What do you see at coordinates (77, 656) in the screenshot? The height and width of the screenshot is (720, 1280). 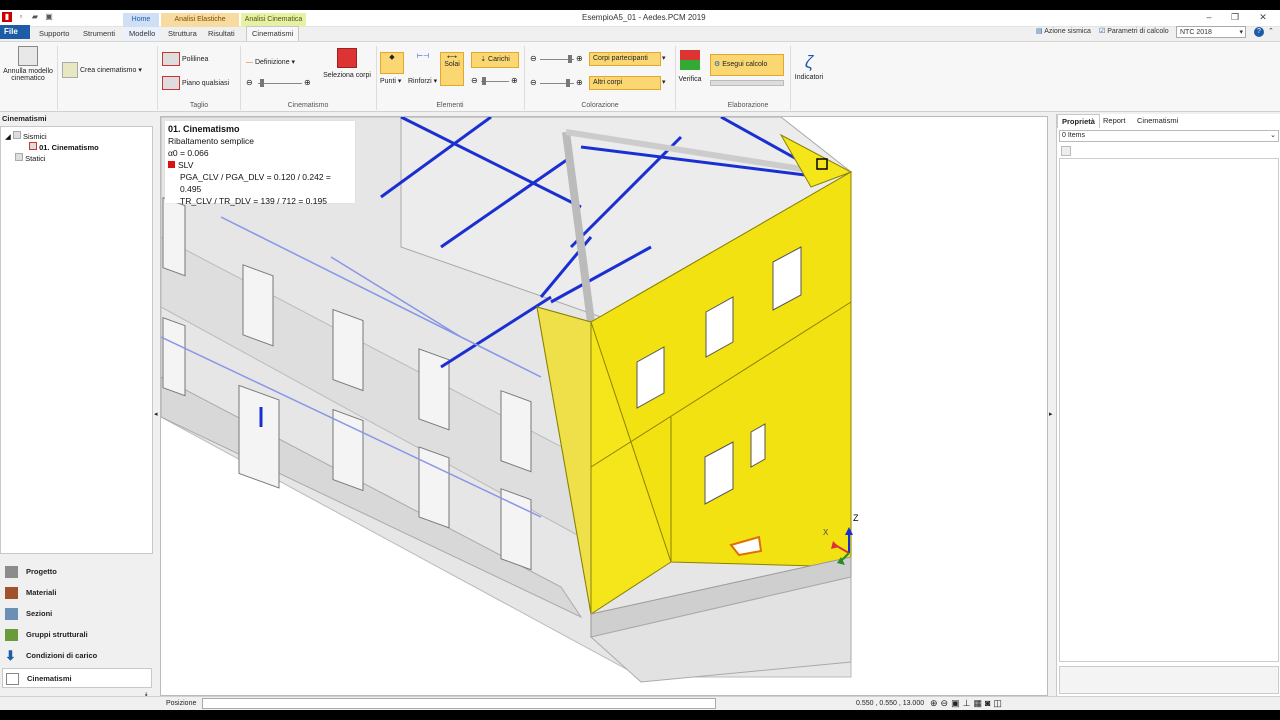 I see `nav-condizioni: ⬇ Condizioni di carico` at bounding box center [77, 656].